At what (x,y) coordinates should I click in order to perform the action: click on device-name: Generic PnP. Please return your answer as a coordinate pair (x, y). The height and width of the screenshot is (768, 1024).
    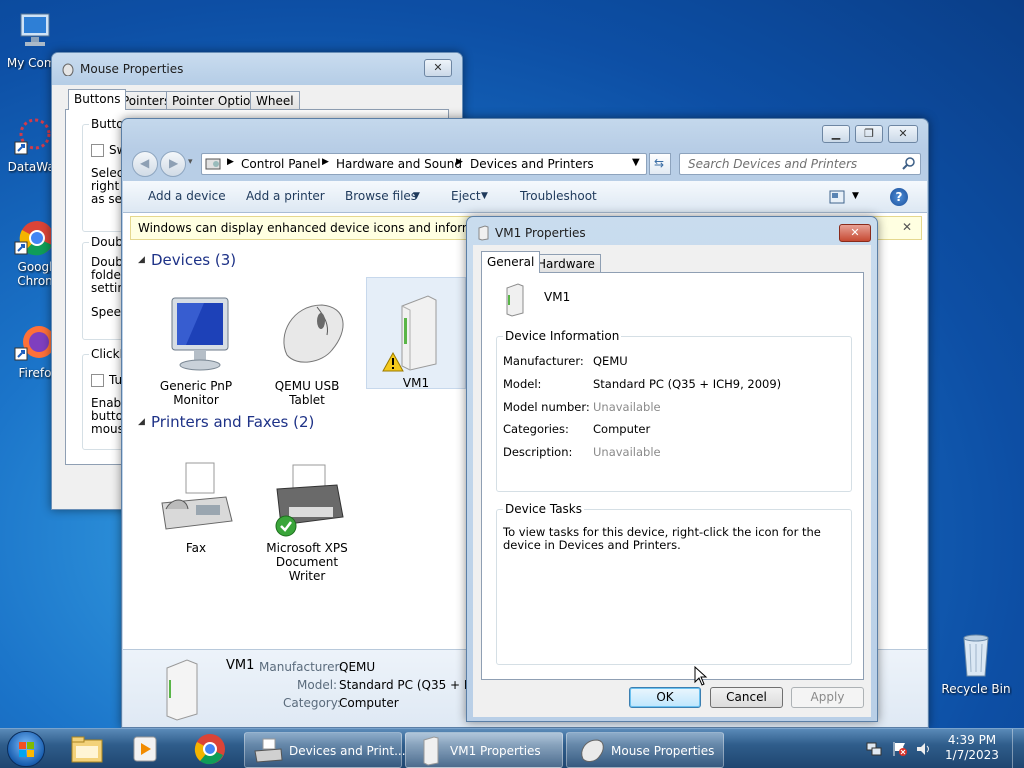
    Looking at the image, I should click on (196, 386).